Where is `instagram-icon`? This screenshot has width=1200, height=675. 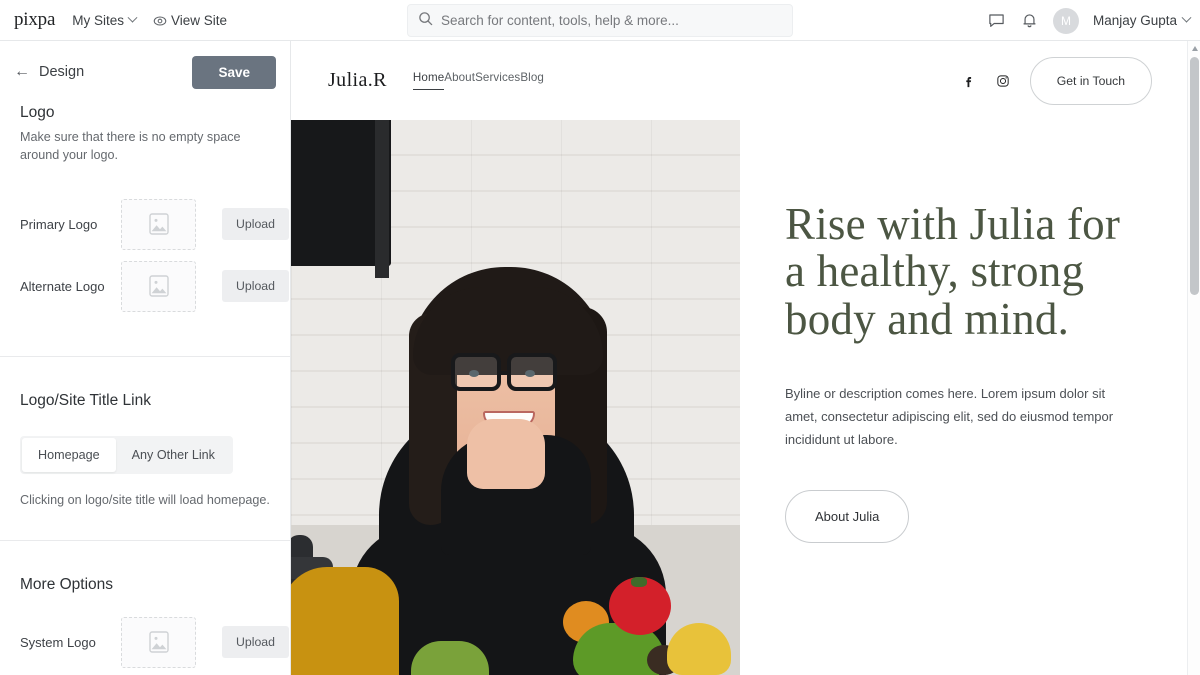 instagram-icon is located at coordinates (1003, 80).